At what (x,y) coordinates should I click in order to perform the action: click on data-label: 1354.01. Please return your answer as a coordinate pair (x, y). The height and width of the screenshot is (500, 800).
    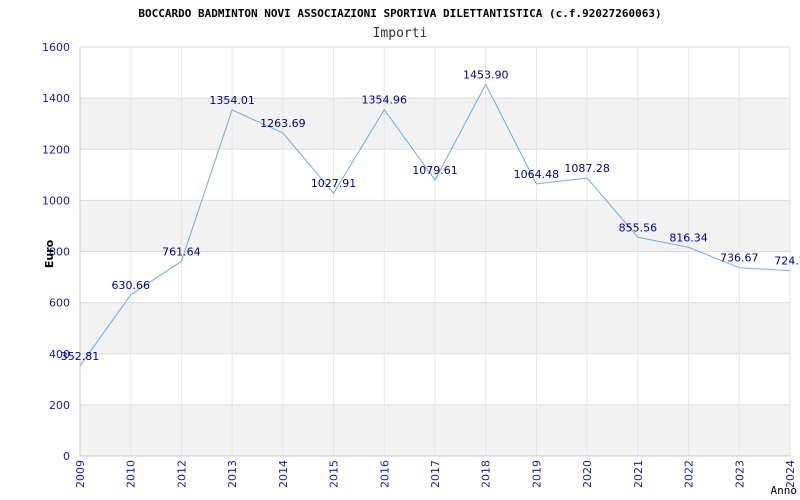
    Looking at the image, I should click on (232, 100).